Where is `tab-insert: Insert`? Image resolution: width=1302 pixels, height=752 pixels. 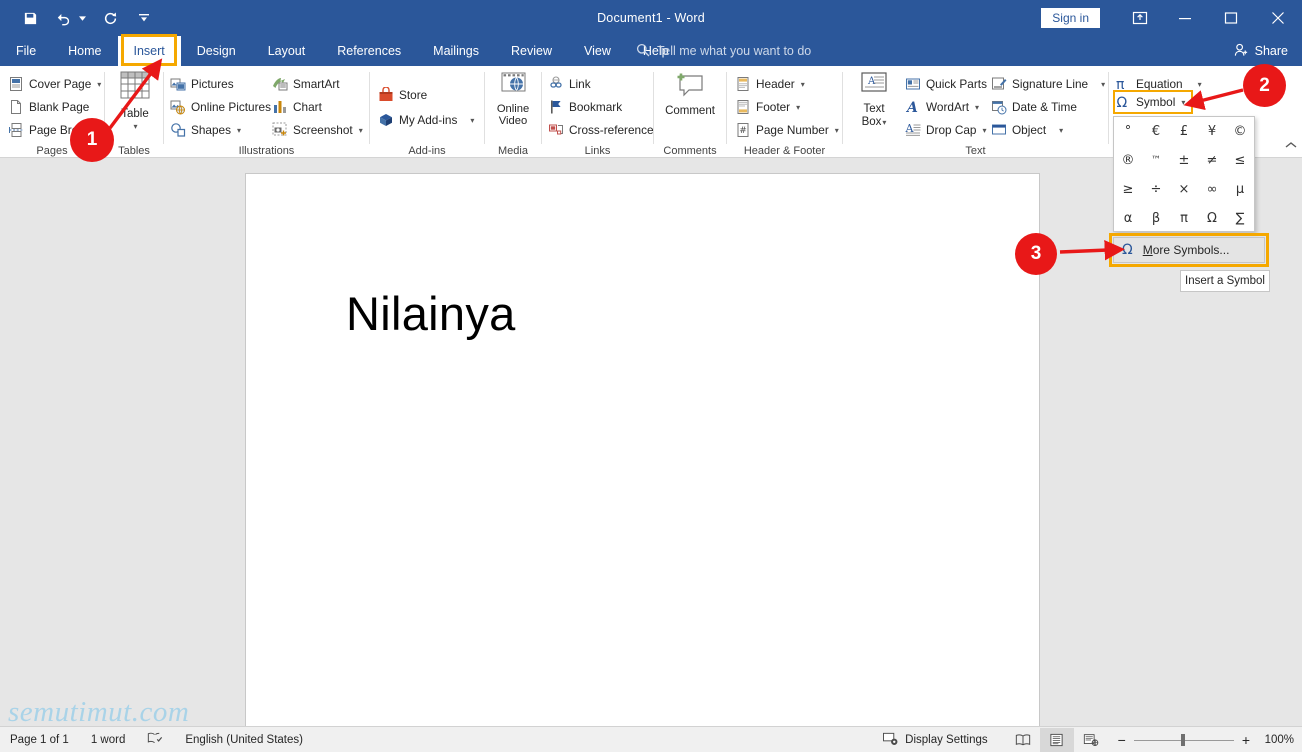 tab-insert: Insert is located at coordinates (149, 51).